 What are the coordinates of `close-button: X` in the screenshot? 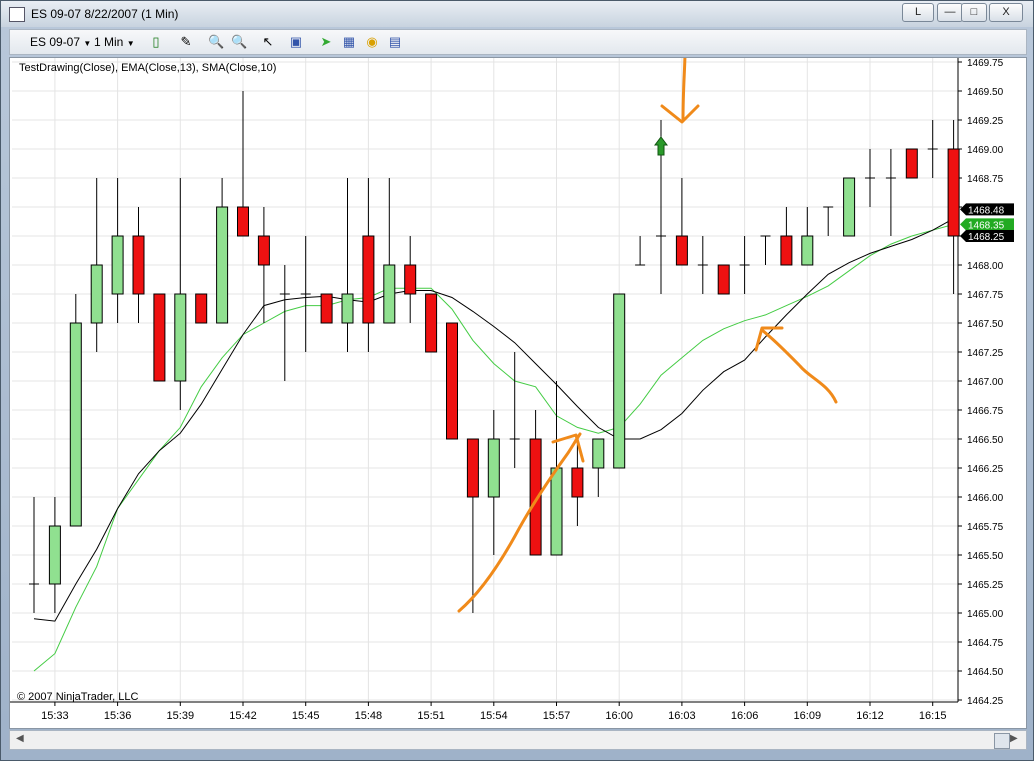 It's located at (1006, 12).